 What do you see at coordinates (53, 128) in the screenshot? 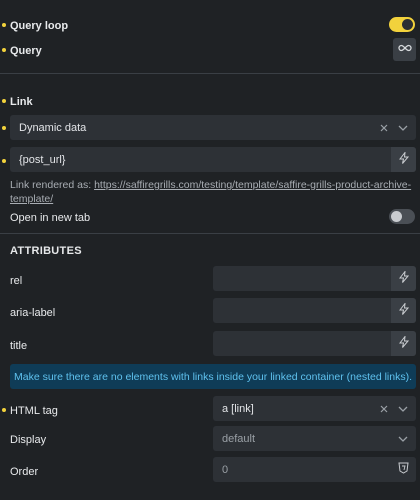
I see `link-type-value: Dynamic data` at bounding box center [53, 128].